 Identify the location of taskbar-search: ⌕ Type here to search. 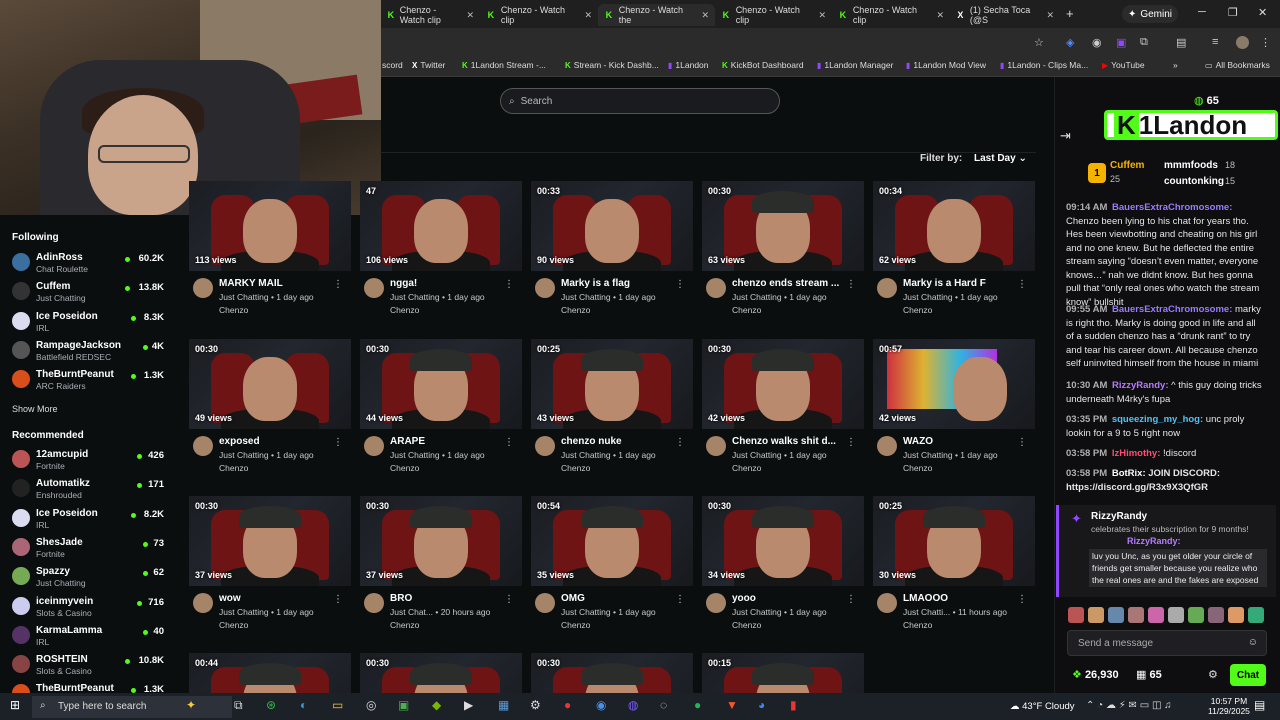
(132, 707).